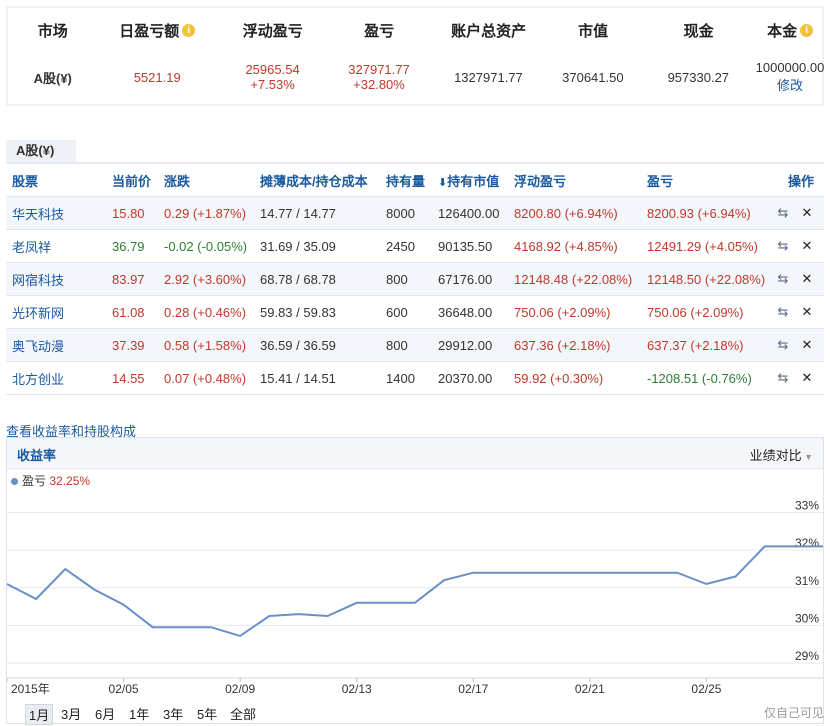 Image resolution: width=830 pixels, height=726 pixels. Describe the element at coordinates (71, 713) in the screenshot. I see `range-3m: 3月` at that location.